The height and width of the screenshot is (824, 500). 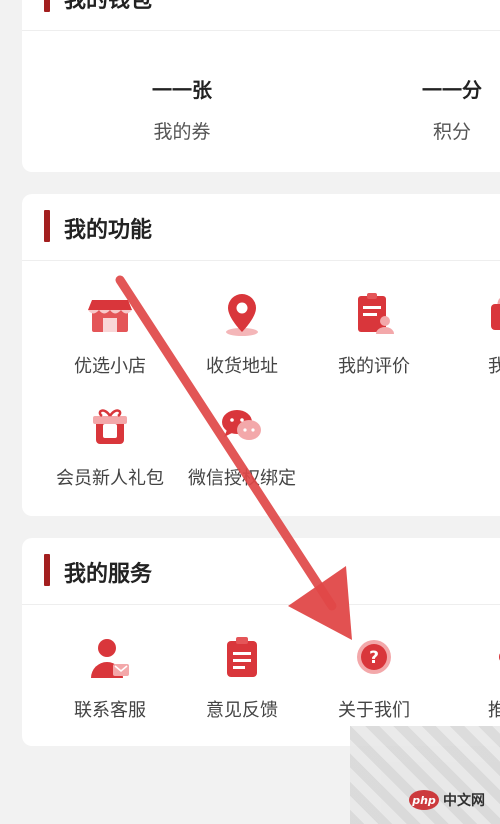 What do you see at coordinates (110, 710) in the screenshot?
I see `service-label: 联系客服` at bounding box center [110, 710].